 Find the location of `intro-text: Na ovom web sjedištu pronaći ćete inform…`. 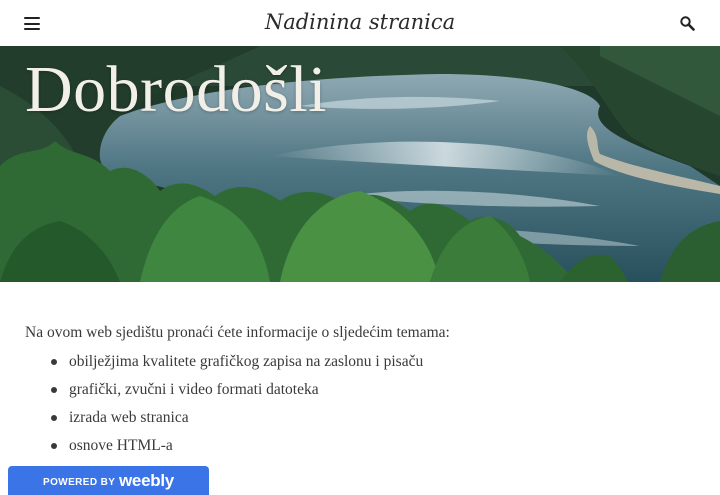

intro-text: Na ovom web sjedištu pronaći ćete inform… is located at coordinates (237, 332).